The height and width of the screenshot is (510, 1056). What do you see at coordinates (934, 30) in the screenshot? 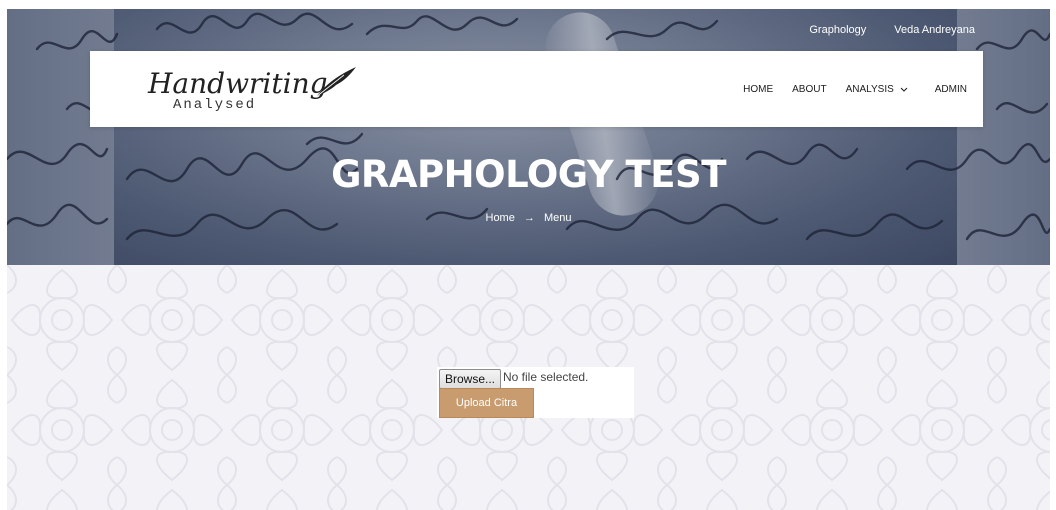
I see `top-link-user: Veda Andreyana` at bounding box center [934, 30].